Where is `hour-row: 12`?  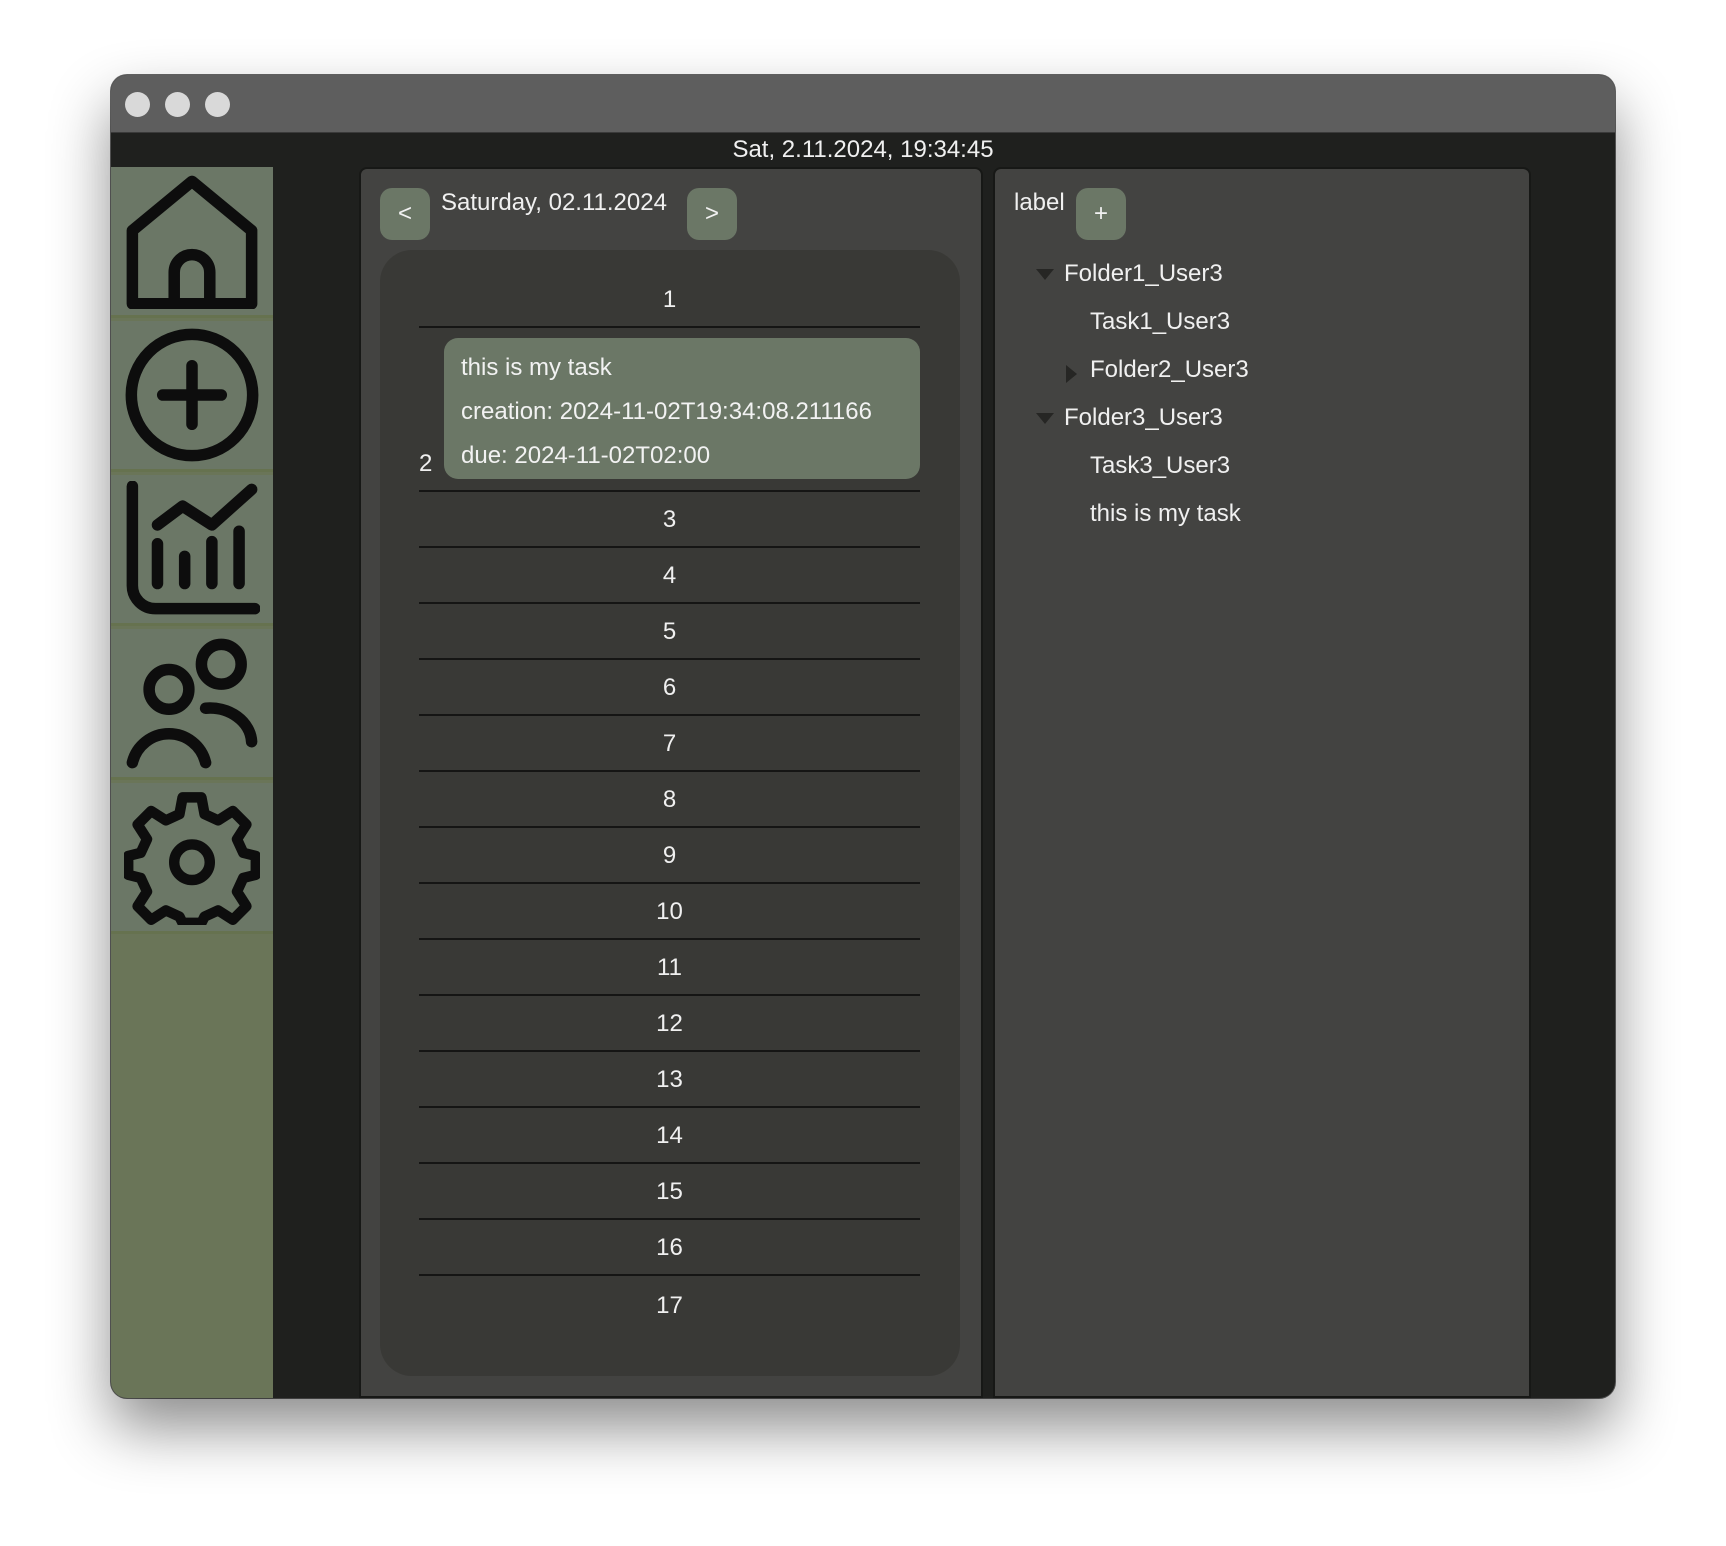 hour-row: 12 is located at coordinates (669, 1024).